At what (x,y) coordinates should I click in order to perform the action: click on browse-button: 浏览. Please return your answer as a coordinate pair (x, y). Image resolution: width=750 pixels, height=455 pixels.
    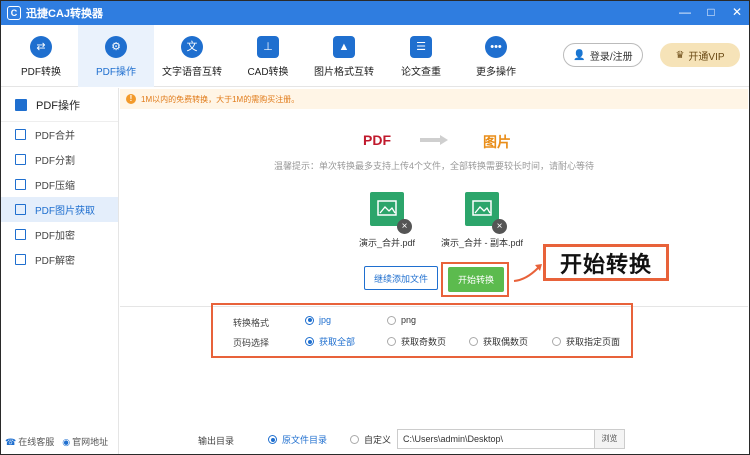
    Looking at the image, I should click on (610, 439).